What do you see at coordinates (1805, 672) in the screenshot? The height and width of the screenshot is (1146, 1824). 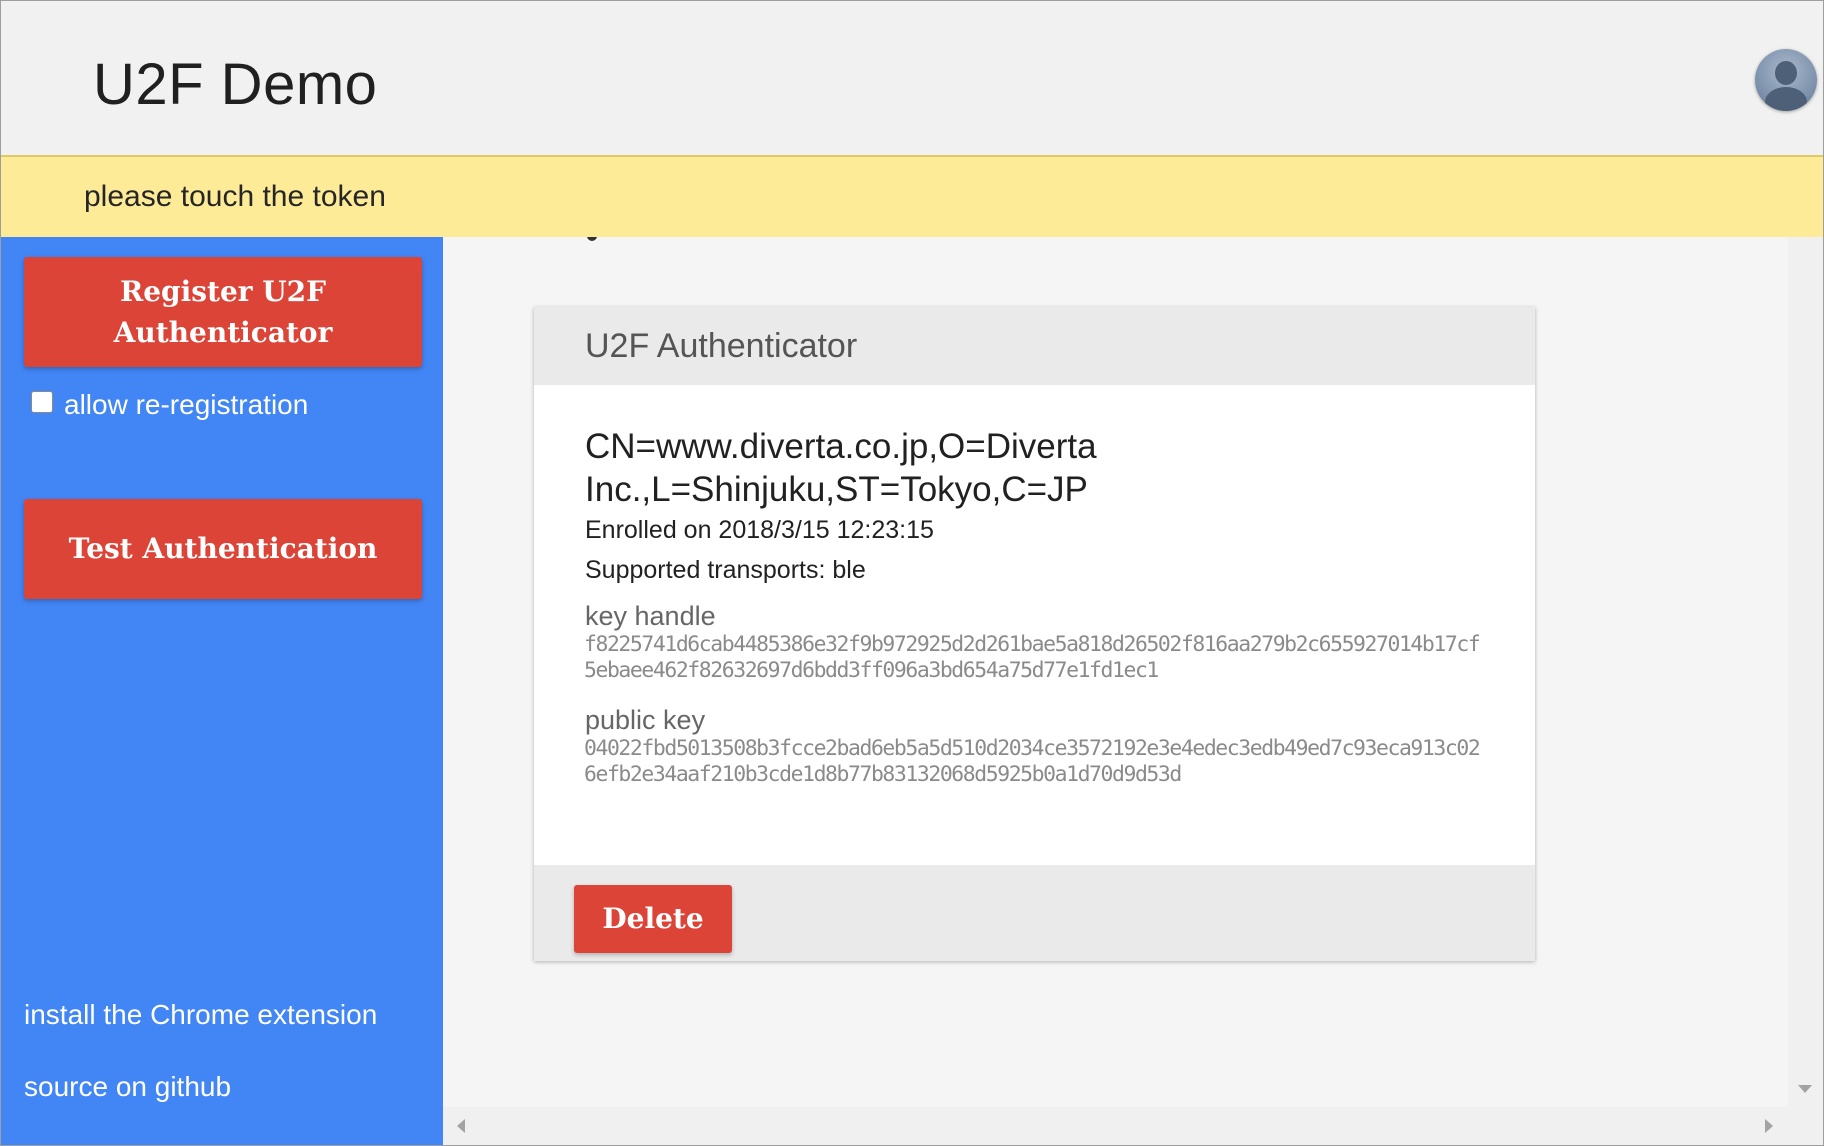 I see `vertical-scrollbar` at bounding box center [1805, 672].